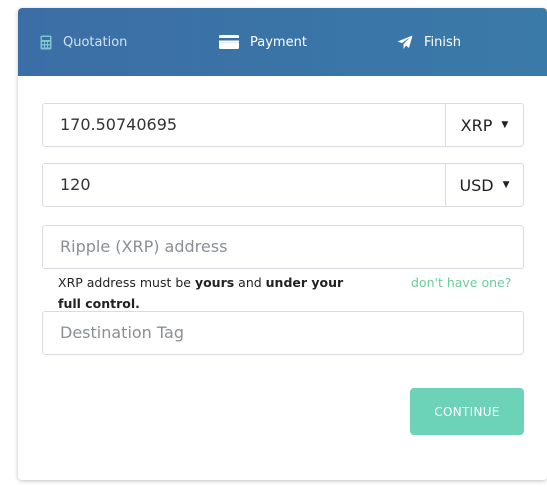 The height and width of the screenshot is (487, 547). Describe the element at coordinates (46, 42) in the screenshot. I see `calculator-icon` at that location.